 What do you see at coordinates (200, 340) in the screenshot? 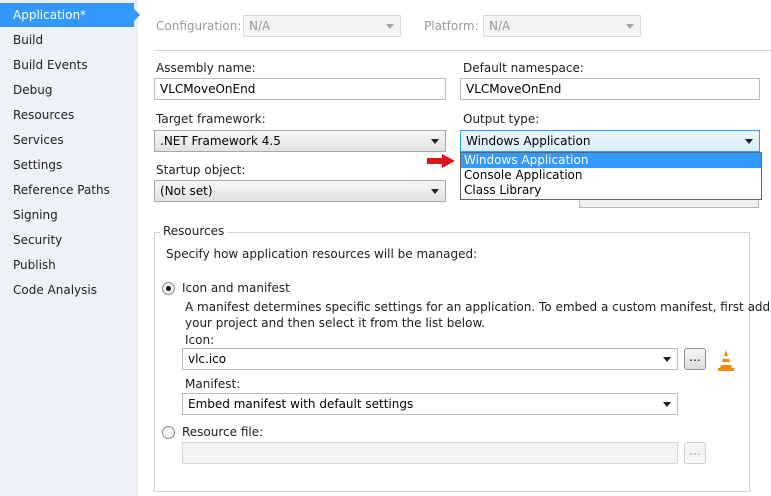
I see `icon-label: Icon:` at bounding box center [200, 340].